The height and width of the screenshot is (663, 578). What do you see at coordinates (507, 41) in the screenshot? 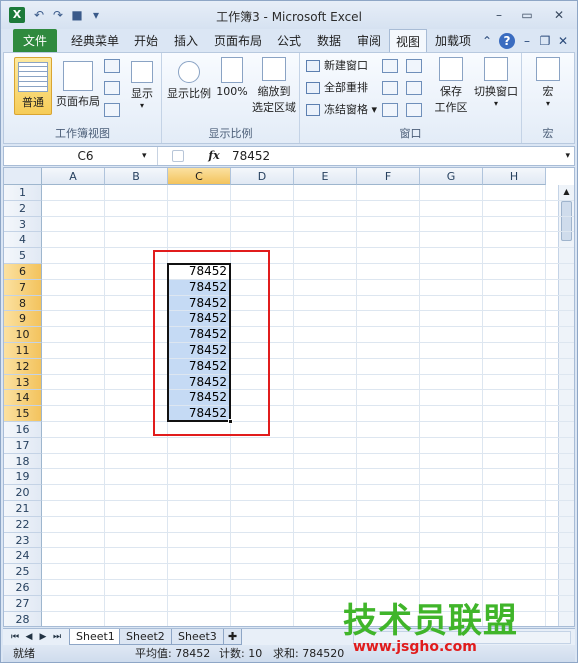
I see `help-icon: ?` at bounding box center [507, 41].